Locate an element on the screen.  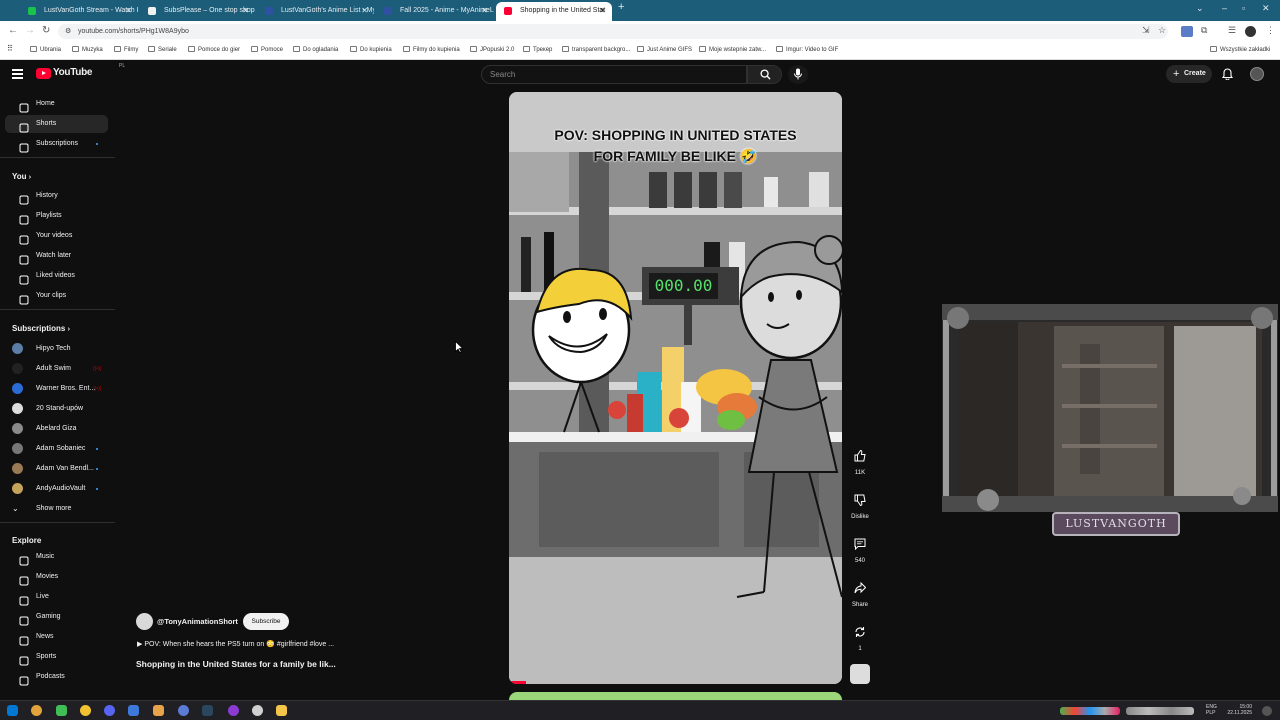
bookmark-star-icon: ☆ is located at coordinates (1162, 30).